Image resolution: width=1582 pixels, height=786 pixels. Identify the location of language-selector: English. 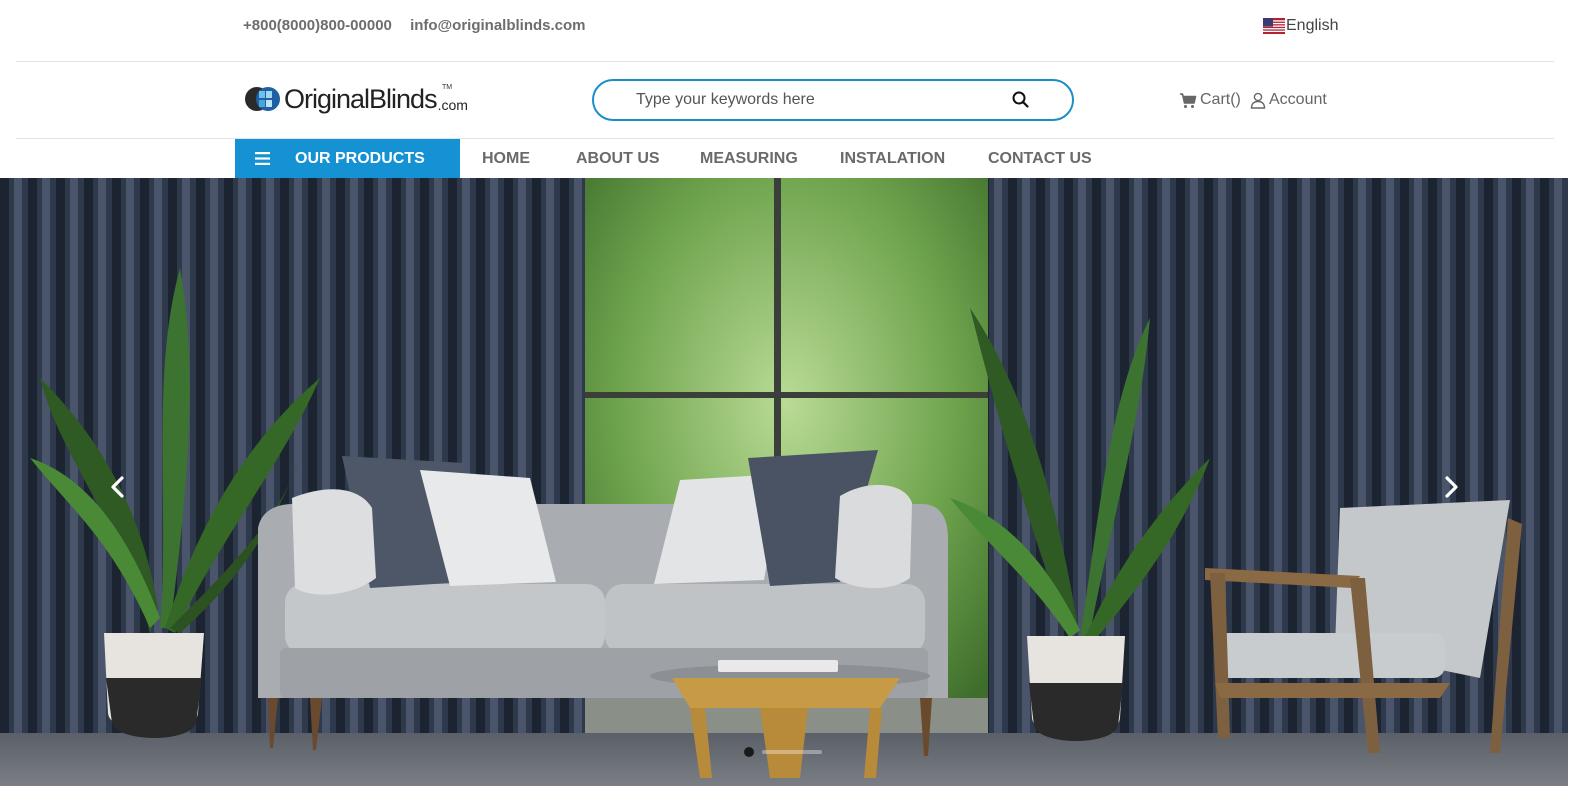
(1300, 26).